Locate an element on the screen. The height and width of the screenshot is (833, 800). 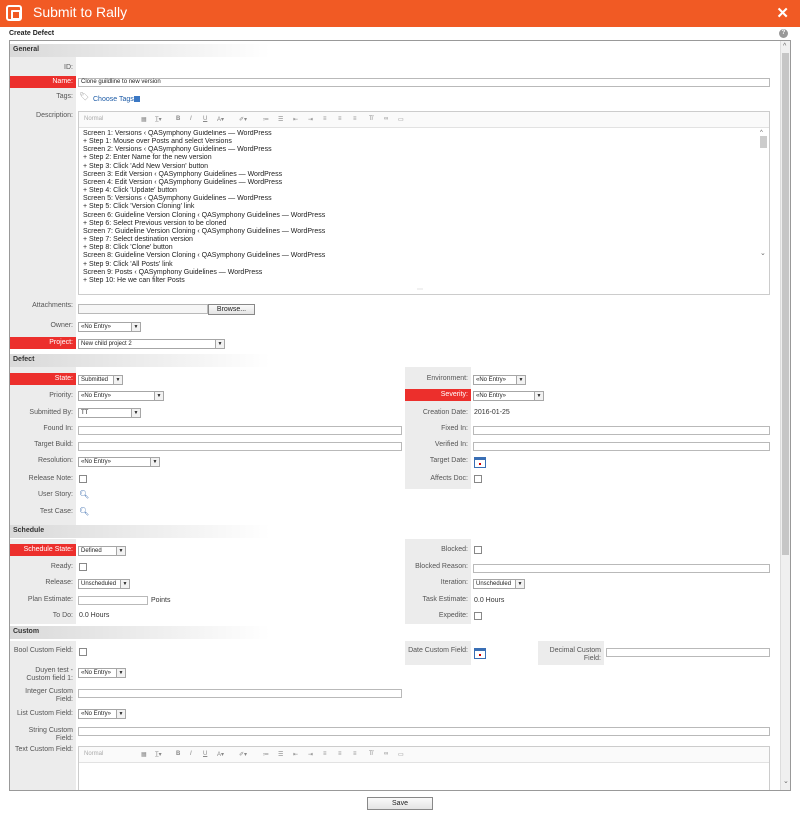
fixed-in-input is located at coordinates (621, 430).